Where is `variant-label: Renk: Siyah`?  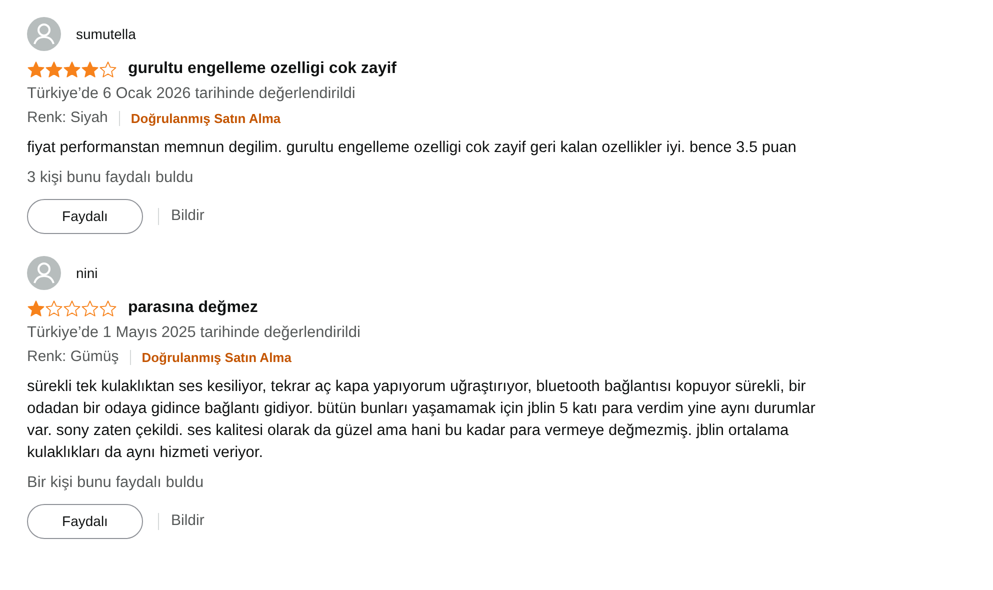 variant-label: Renk: Siyah is located at coordinates (67, 118).